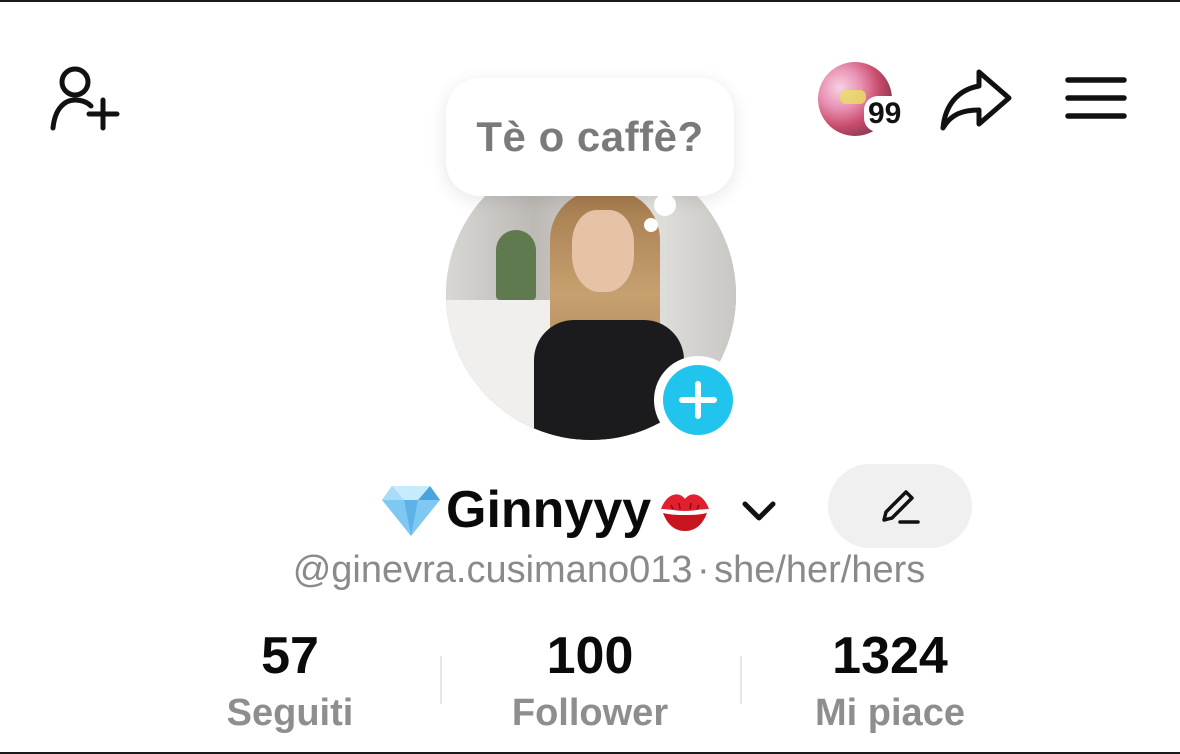 The height and width of the screenshot is (754, 1180). Describe the element at coordinates (890, 713) in the screenshot. I see `stat-label: Mi piace` at that location.